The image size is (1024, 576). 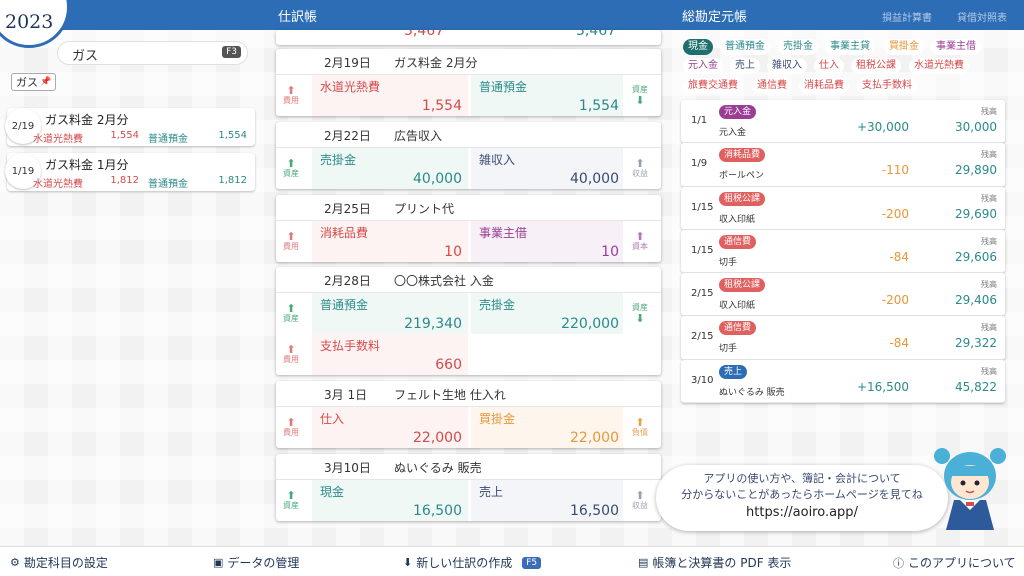 I want to click on ledger-balance: 29,890, so click(x=976, y=170).